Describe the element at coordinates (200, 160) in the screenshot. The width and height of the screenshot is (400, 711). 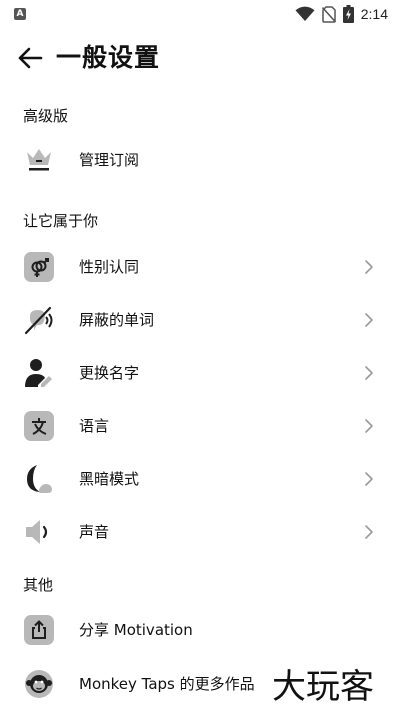
I see `settings-item-manage-subscription: 管理订阅` at that location.